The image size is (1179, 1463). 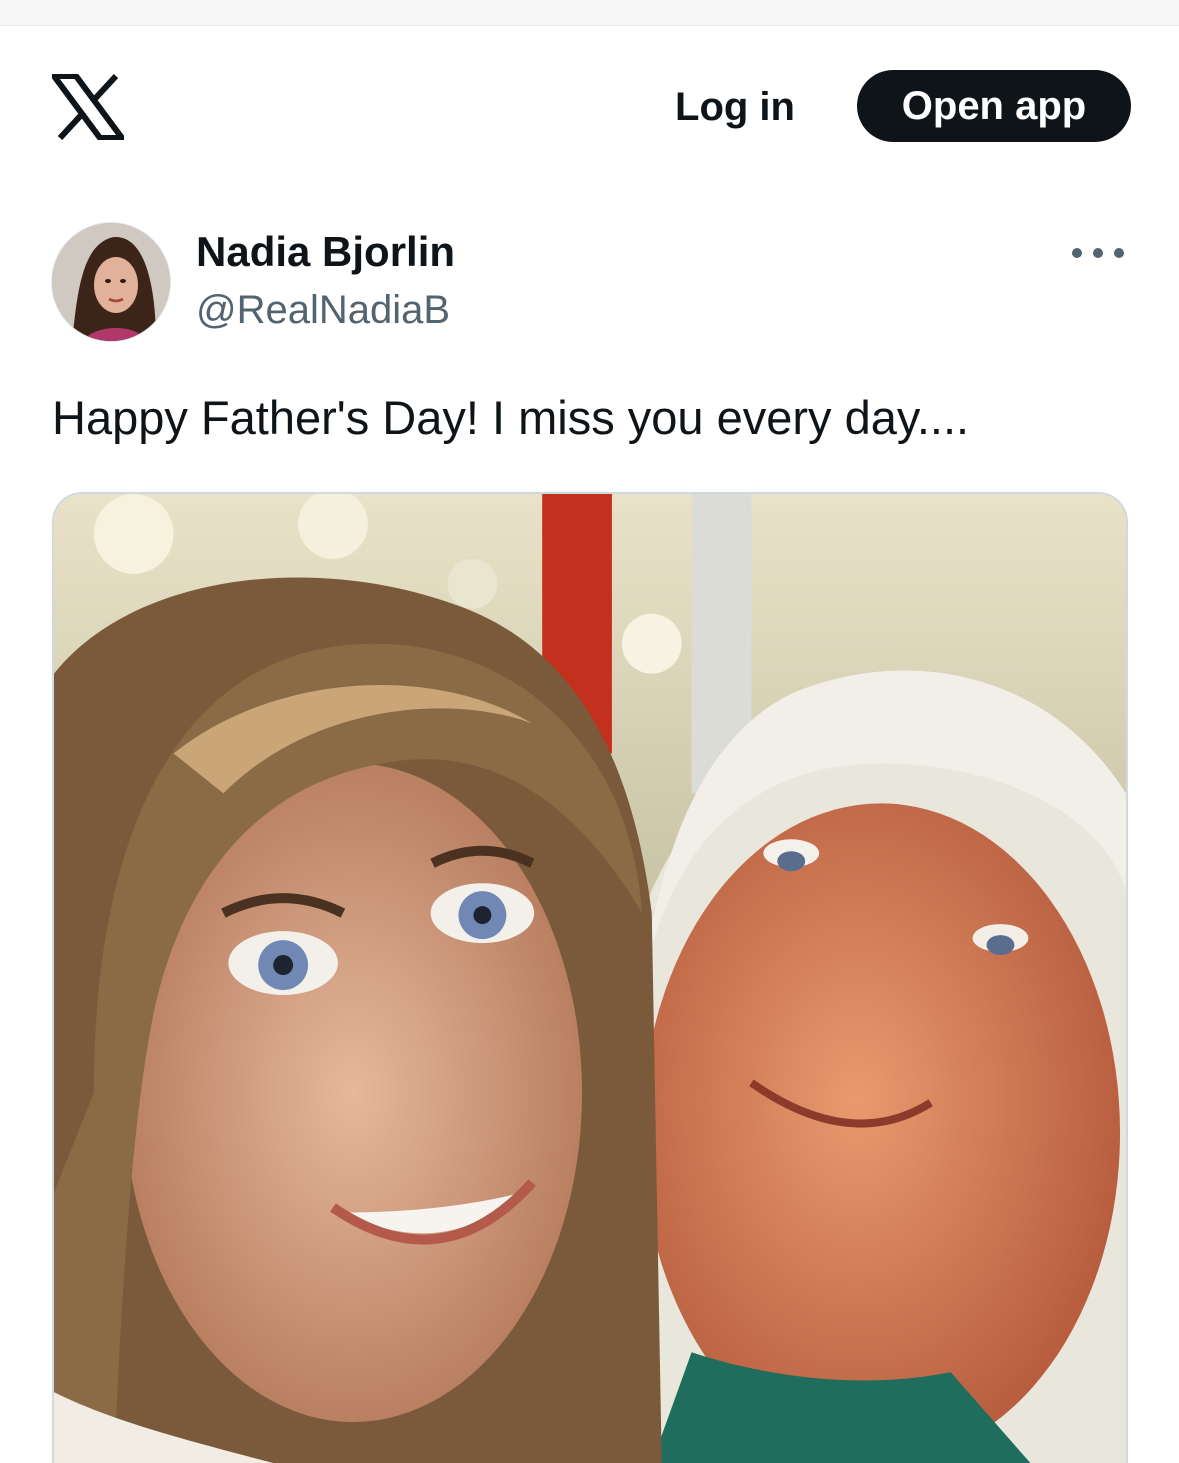 I want to click on x-logo-icon, so click(x=88, y=107).